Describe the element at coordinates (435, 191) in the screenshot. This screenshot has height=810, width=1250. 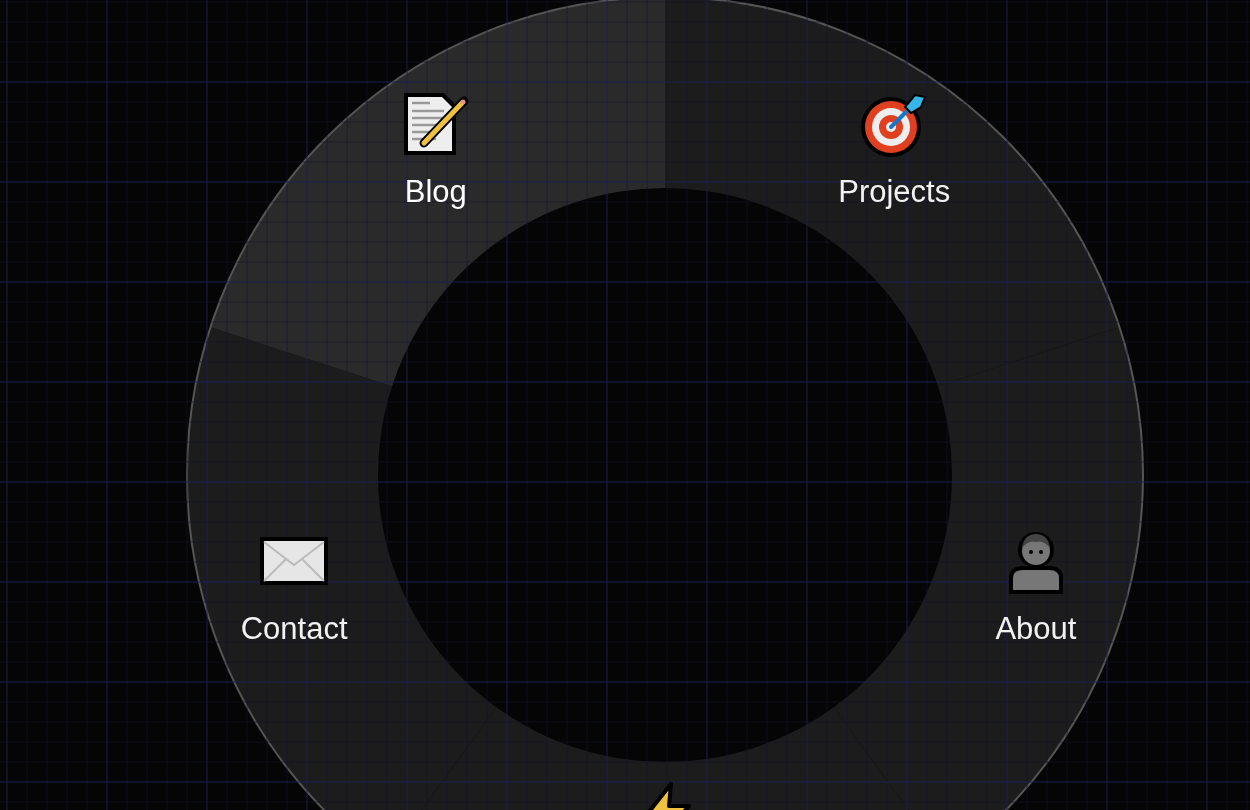
I see `menu-item-label: Blog` at that location.